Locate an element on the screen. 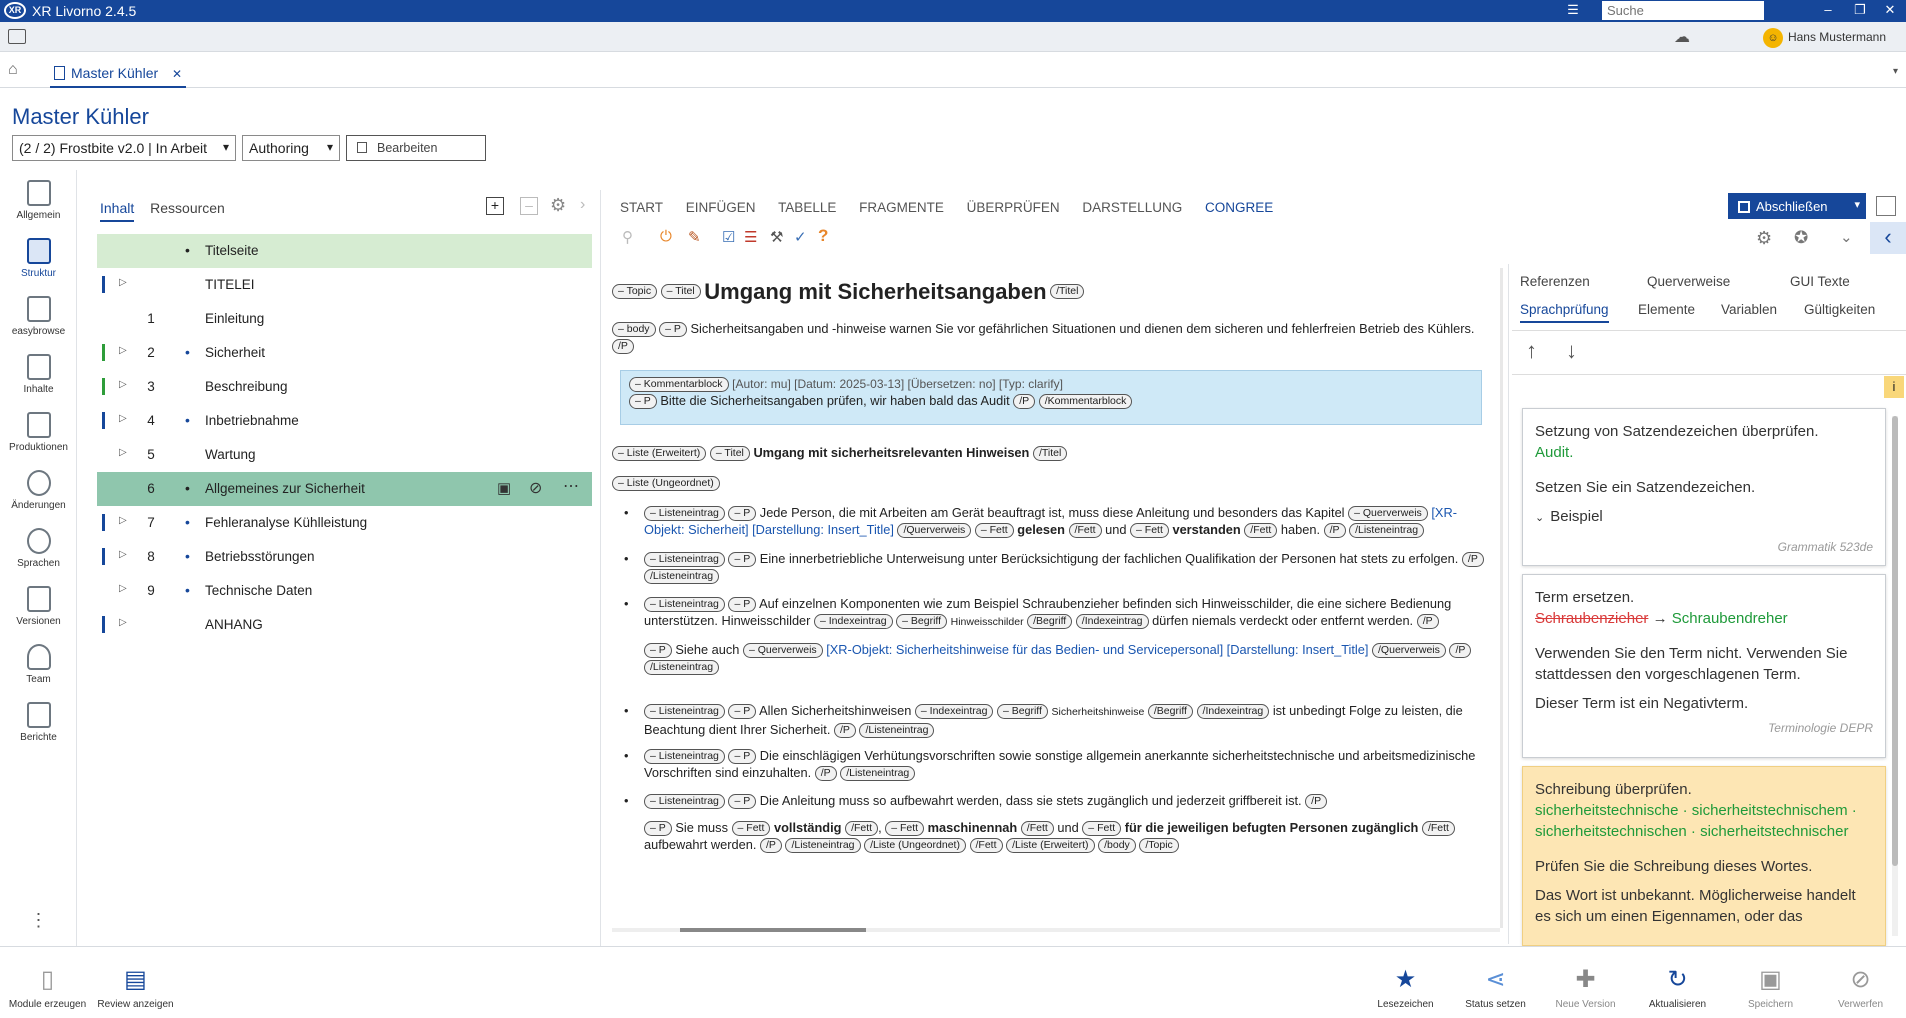  list-item-text: und is located at coordinates (1067, 827).